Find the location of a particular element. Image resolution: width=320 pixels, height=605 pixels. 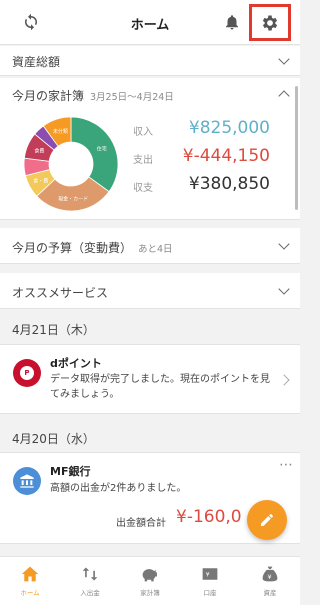

budget-book-period: 3月25日〜4月24日 is located at coordinates (132, 97).